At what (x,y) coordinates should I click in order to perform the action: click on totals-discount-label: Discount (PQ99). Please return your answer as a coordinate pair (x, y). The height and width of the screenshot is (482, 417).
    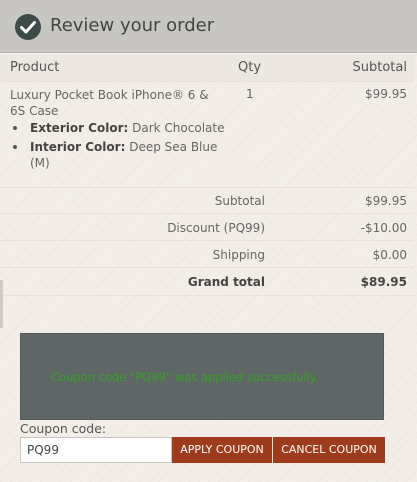
    Looking at the image, I should click on (216, 228).